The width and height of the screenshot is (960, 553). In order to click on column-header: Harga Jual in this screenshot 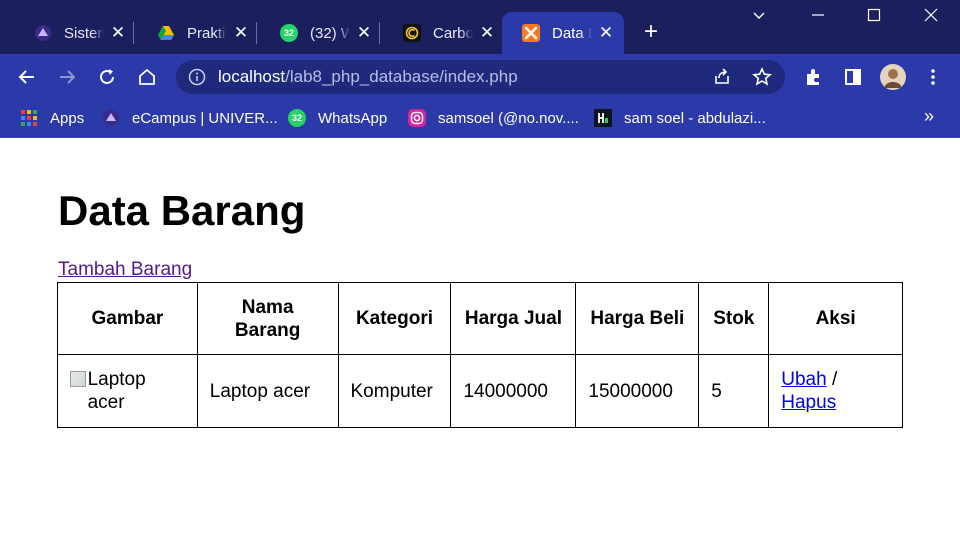, I will do `click(513, 318)`.